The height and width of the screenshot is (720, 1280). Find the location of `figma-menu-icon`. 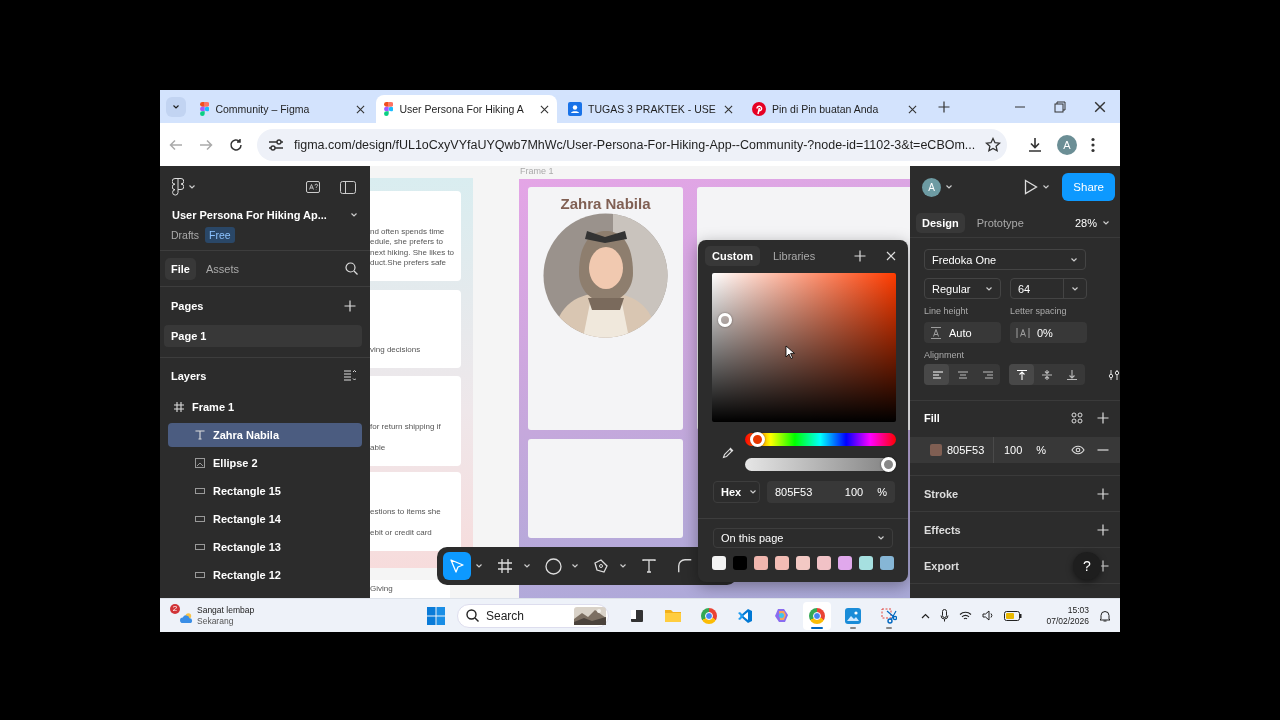

figma-menu-icon is located at coordinates (178, 187).